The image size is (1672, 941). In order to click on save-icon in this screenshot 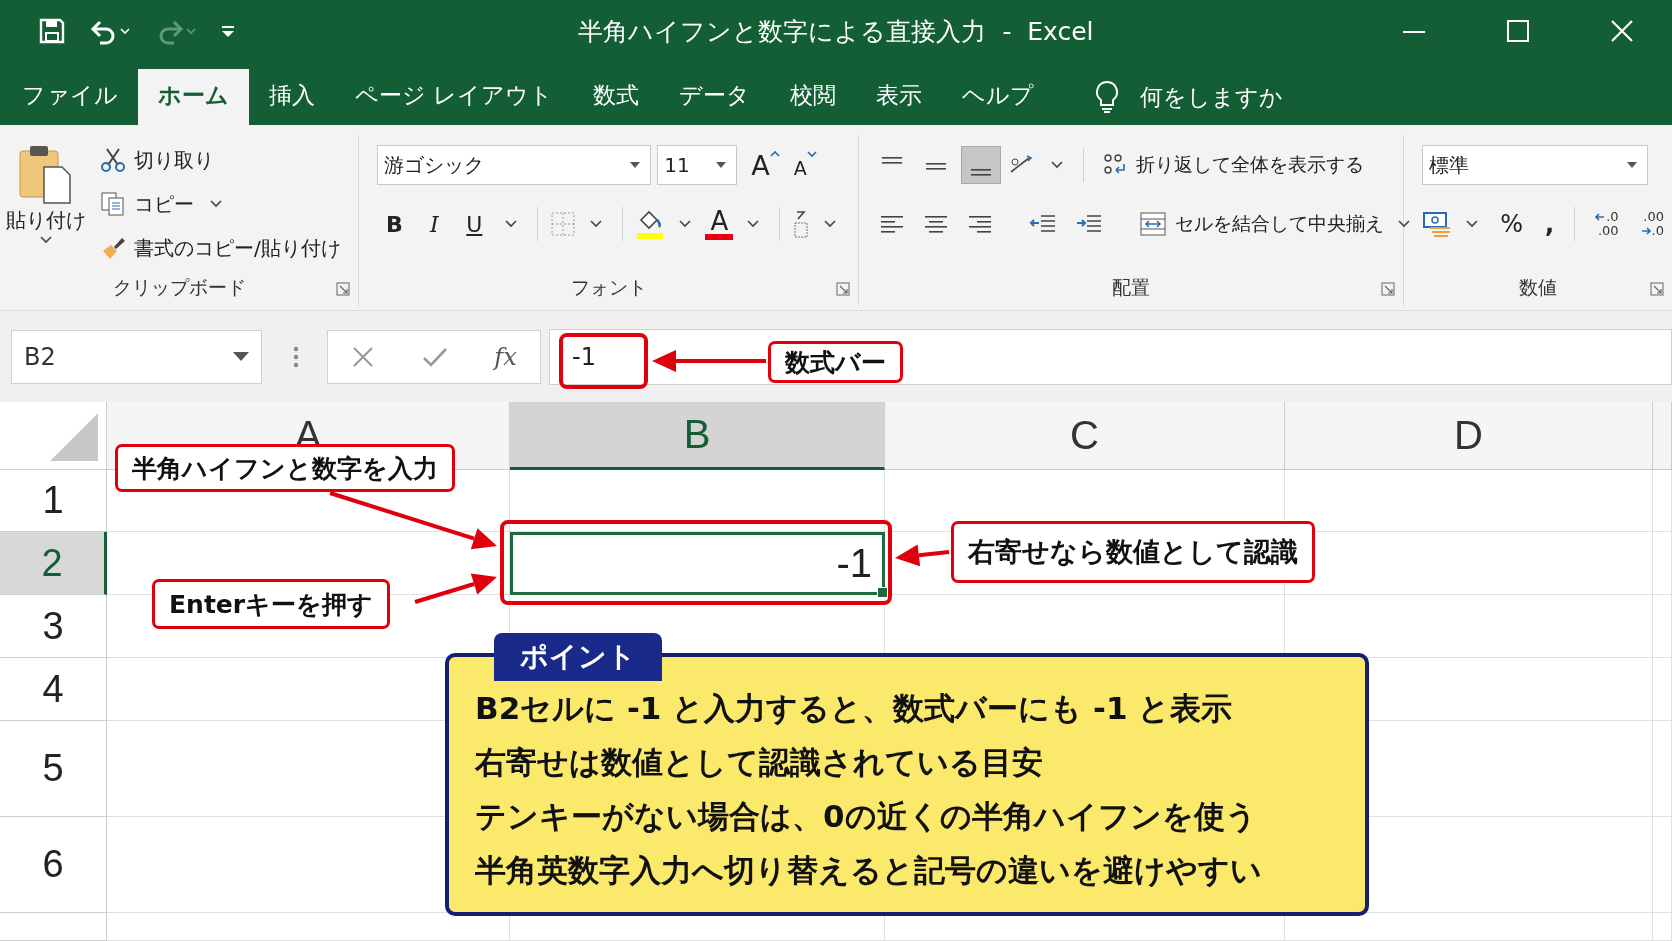, I will do `click(52, 31)`.